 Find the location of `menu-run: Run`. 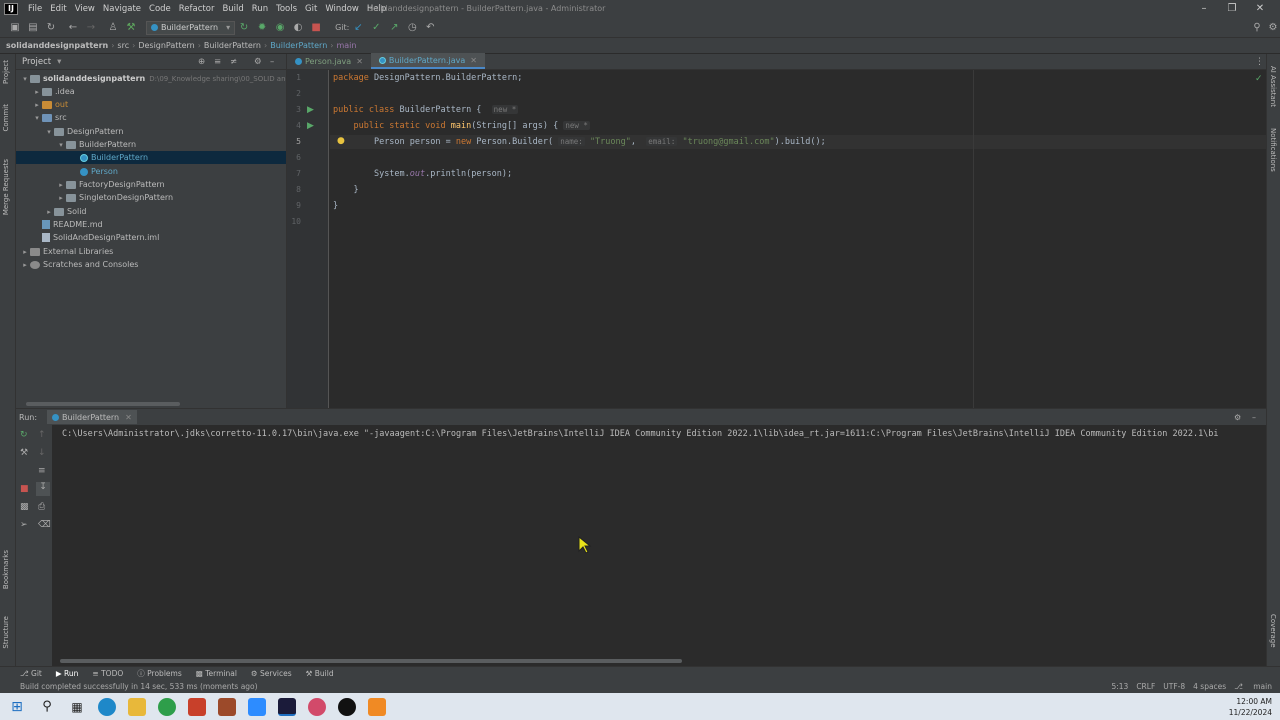

menu-run: Run is located at coordinates (260, 9).